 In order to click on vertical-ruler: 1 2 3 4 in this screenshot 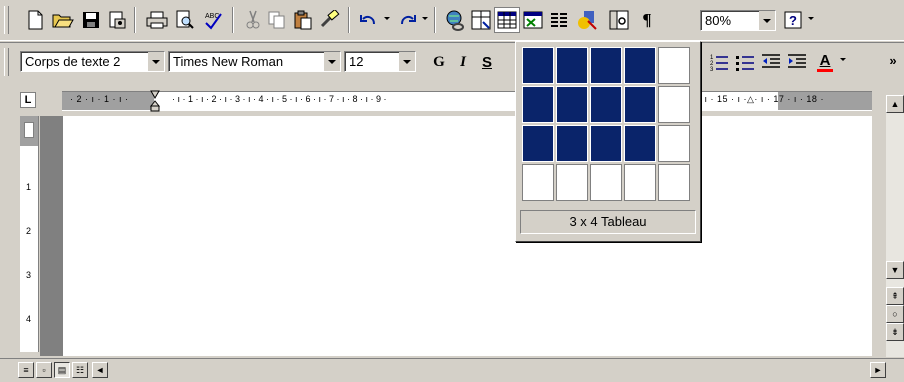, I will do `click(29, 234)`.